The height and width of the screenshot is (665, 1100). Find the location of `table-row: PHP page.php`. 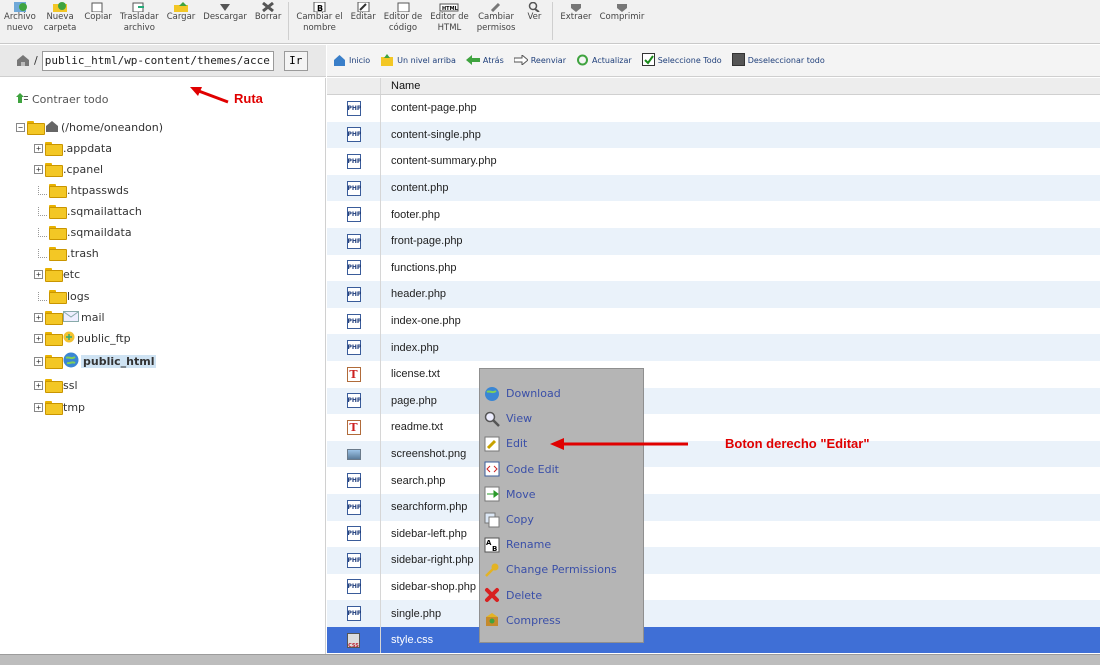

table-row: PHP page.php is located at coordinates (713, 401).